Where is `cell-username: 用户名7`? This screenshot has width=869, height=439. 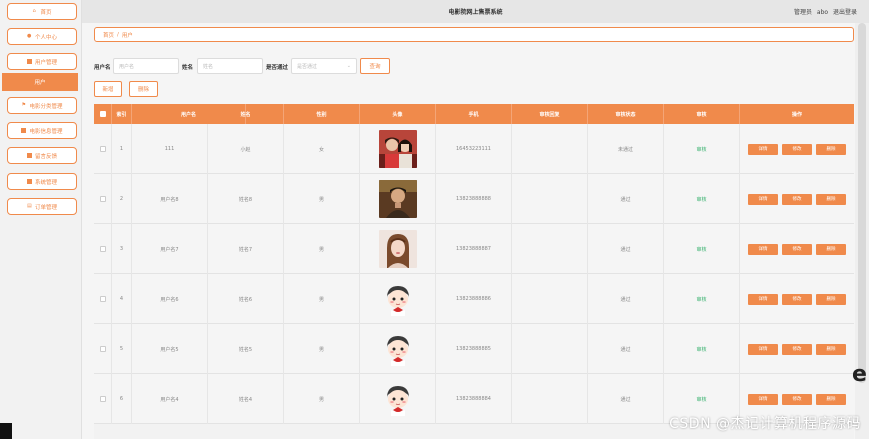
cell-username: 用户名7 is located at coordinates (169, 249).